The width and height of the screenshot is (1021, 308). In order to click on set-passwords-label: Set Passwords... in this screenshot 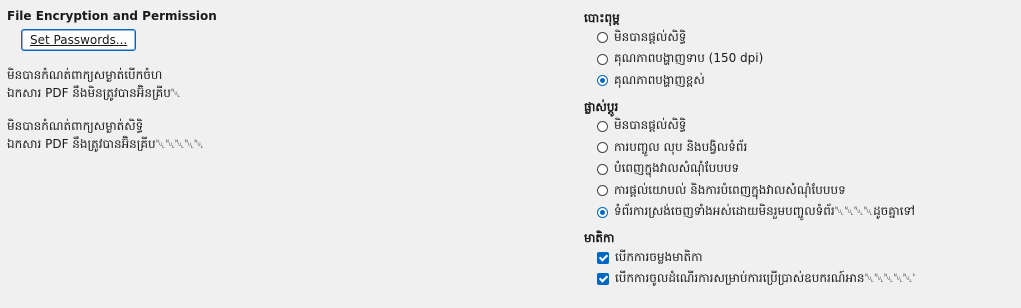, I will do `click(79, 40)`.